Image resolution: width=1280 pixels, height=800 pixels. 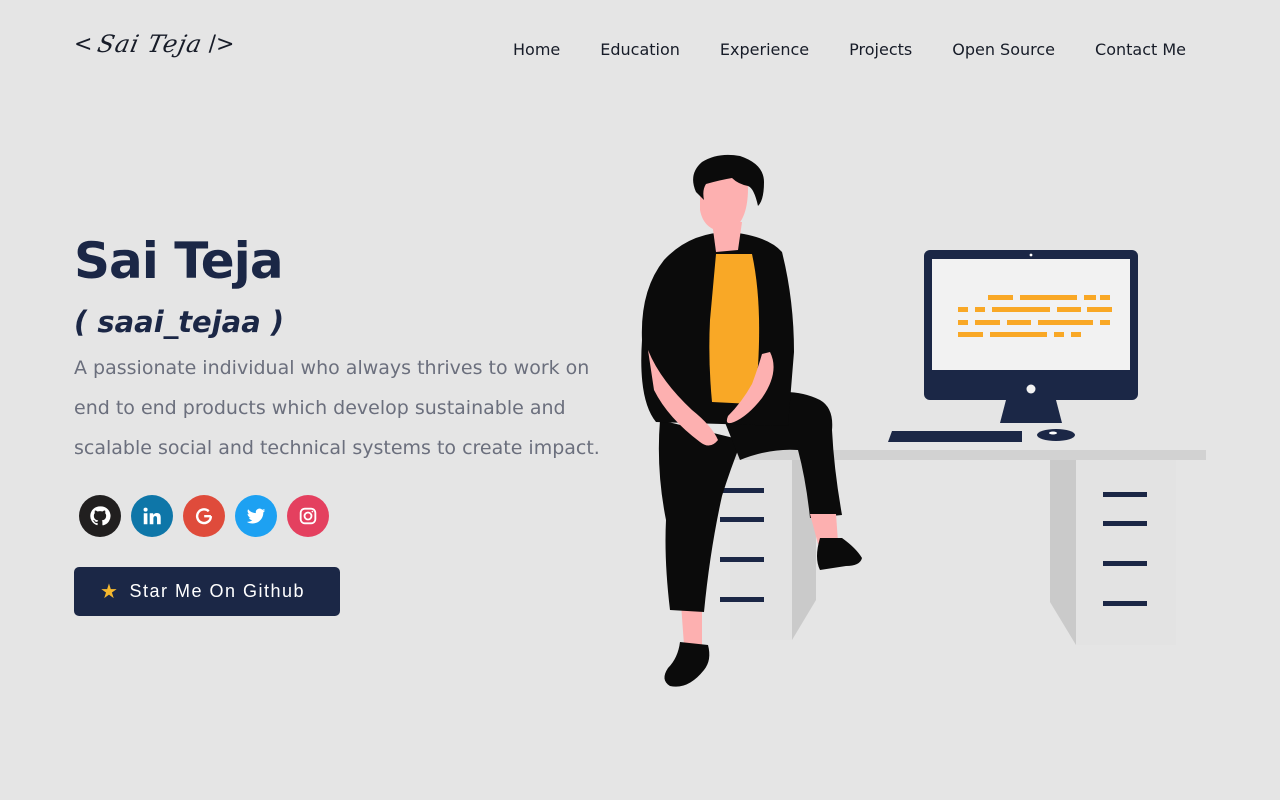 I want to click on twitter-link, so click(x=256, y=516).